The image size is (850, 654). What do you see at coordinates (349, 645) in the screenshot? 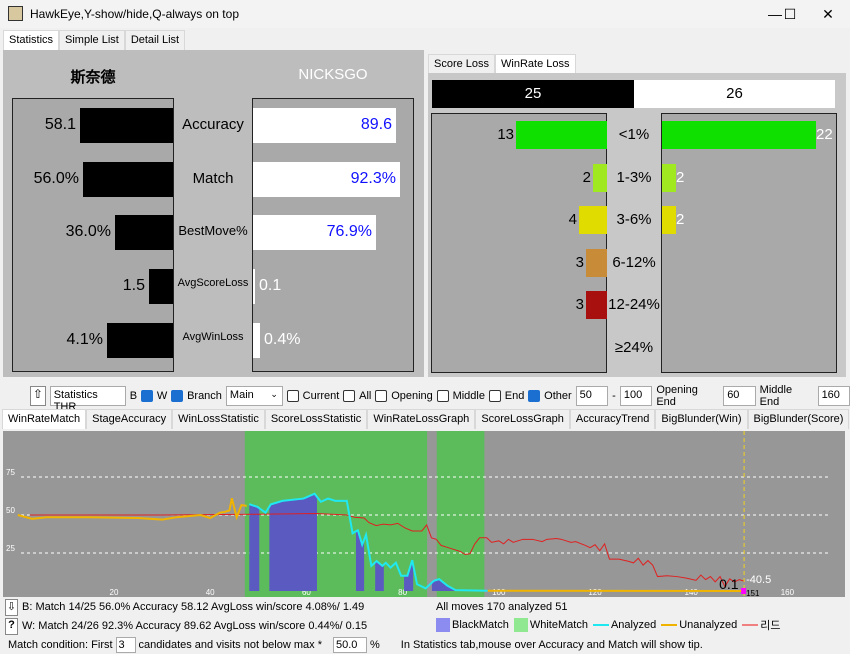
I see `visits-percent-input: 50.0` at bounding box center [349, 645].